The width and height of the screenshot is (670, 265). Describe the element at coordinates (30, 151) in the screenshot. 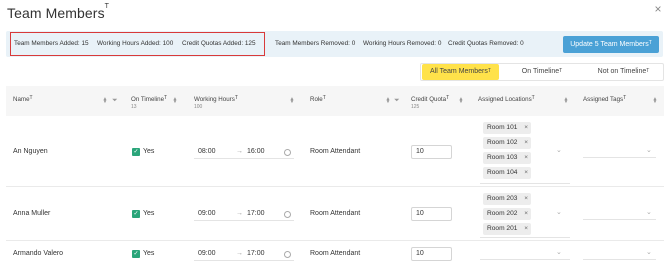

I see `member-name: An Nguyen` at that location.